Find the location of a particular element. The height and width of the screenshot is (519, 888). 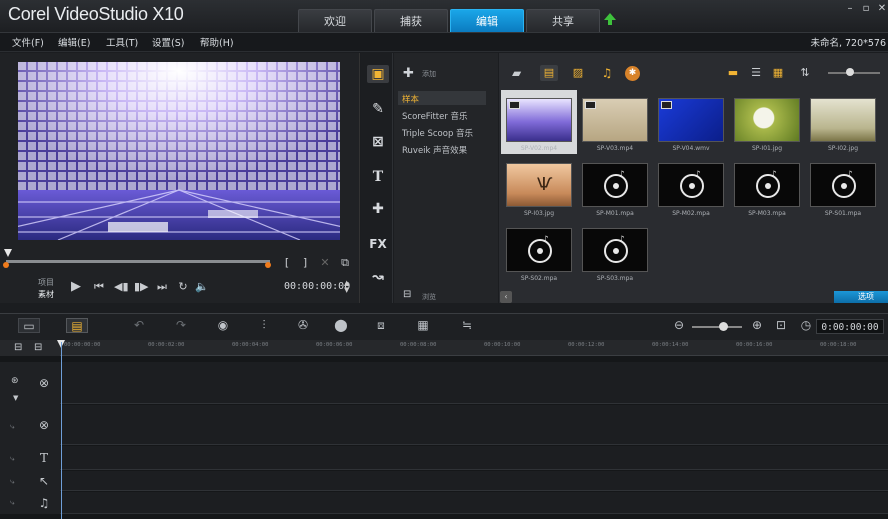

timeline-timecode: 0:00:00:00 is located at coordinates (850, 326).